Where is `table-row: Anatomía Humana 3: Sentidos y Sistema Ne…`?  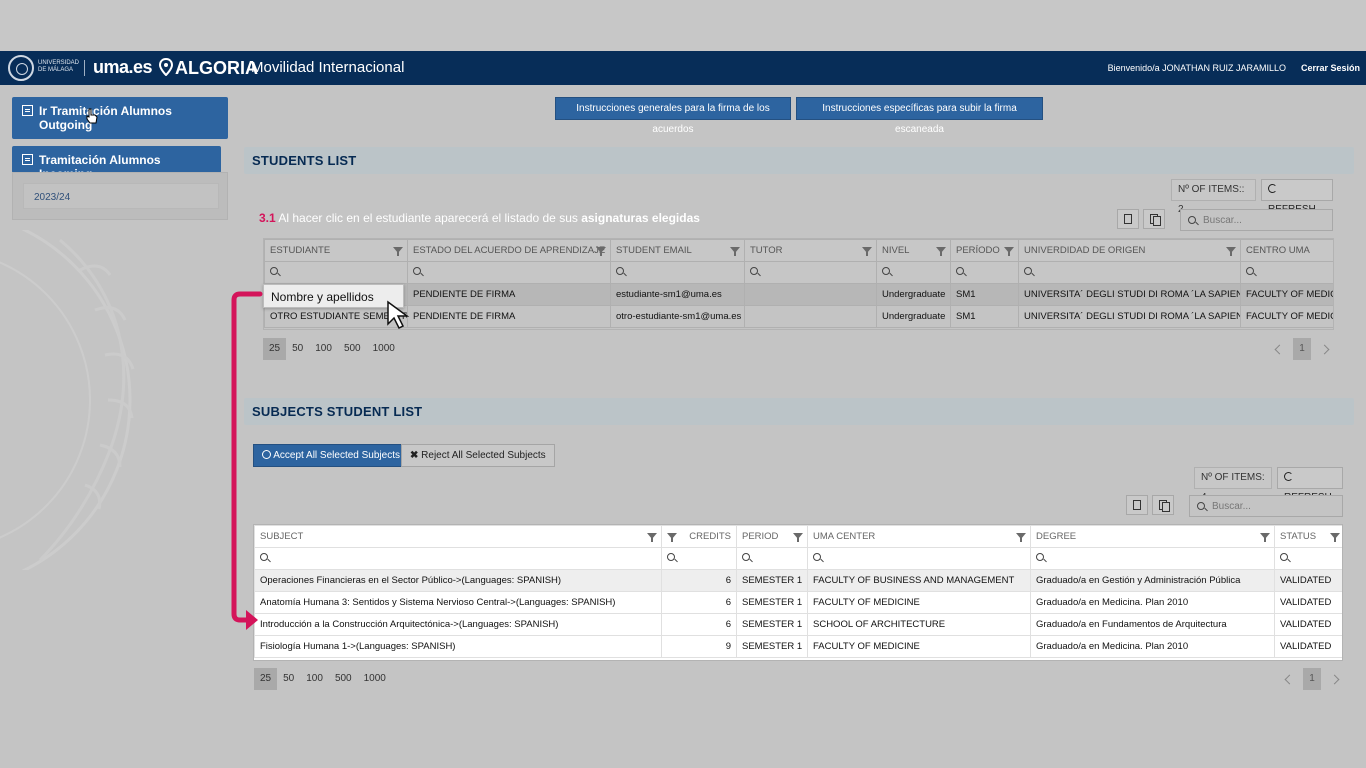
table-row: Anatomía Humana 3: Sentidos y Sistema Ne… is located at coordinates (798, 602).